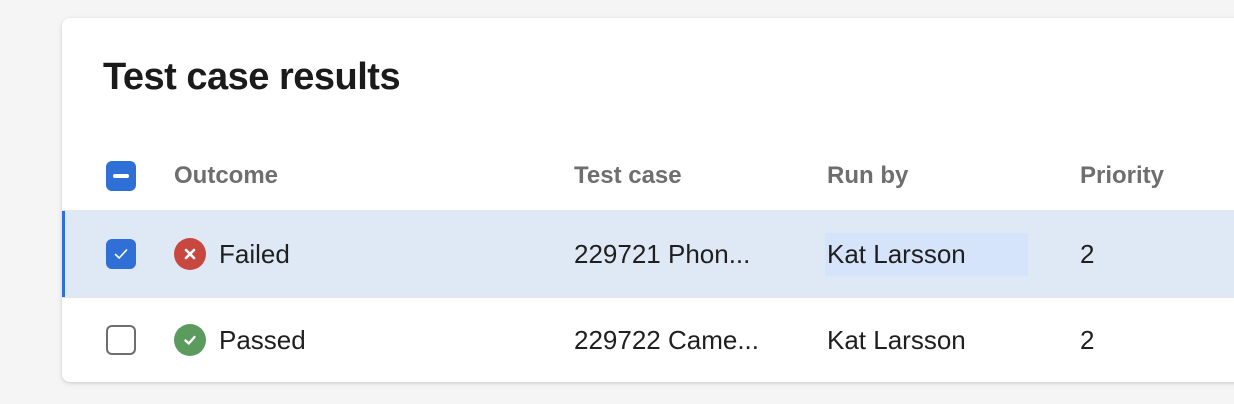 The image size is (1234, 404). Describe the element at coordinates (262, 339) in the screenshot. I see `outcome-label: Passed` at that location.